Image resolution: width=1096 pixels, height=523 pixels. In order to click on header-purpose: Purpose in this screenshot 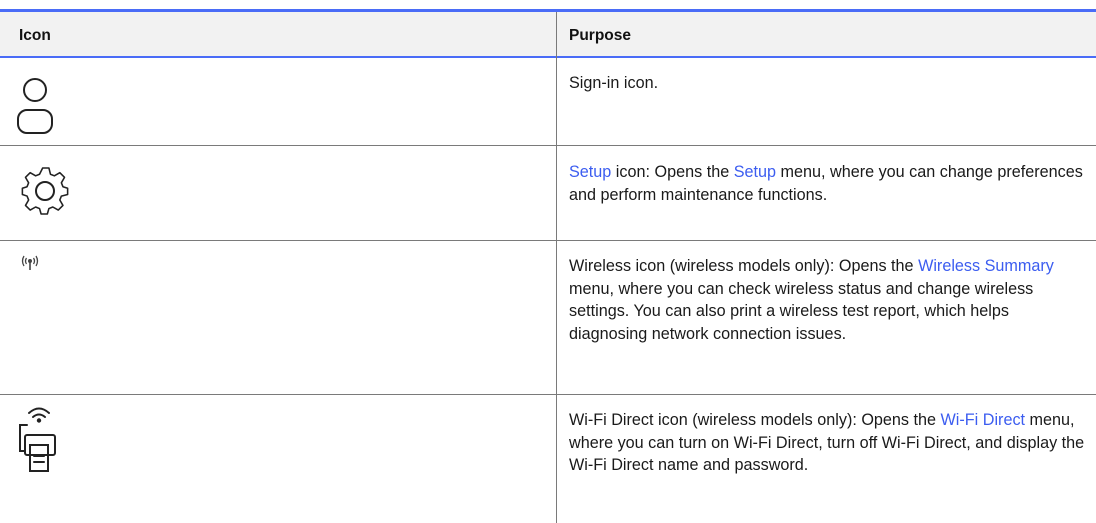, I will do `click(600, 35)`.